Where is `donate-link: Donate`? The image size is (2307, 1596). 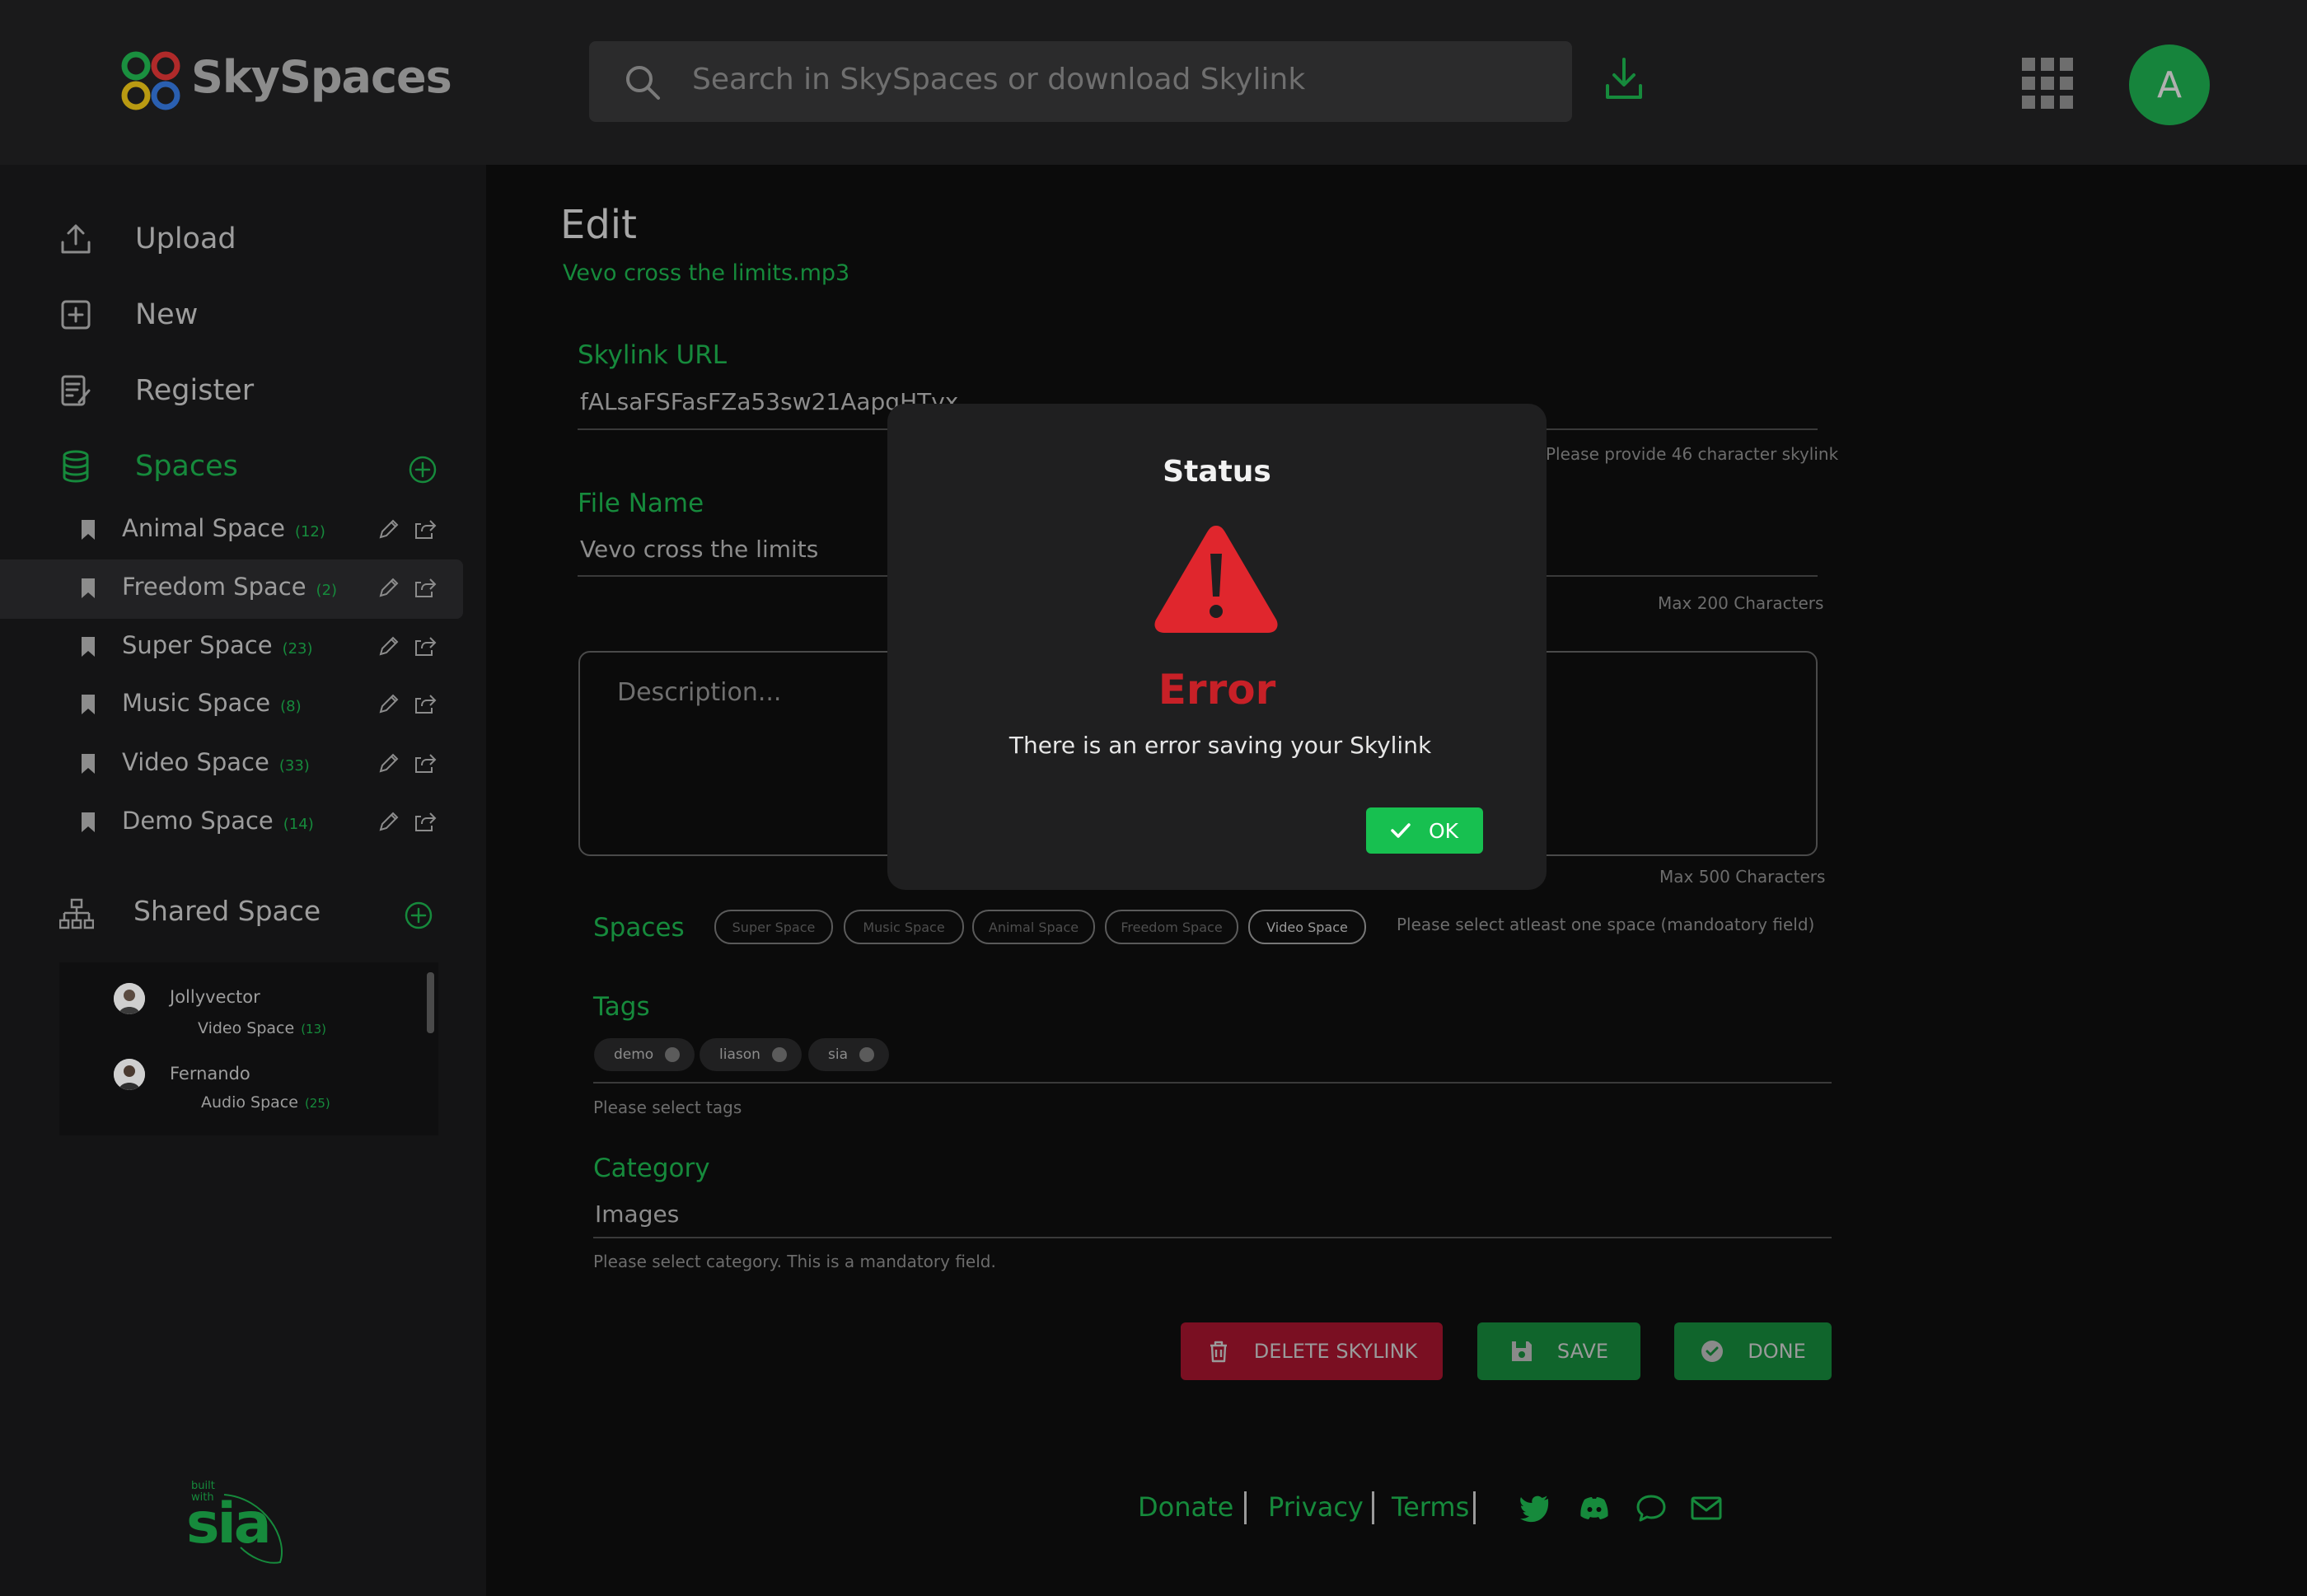 donate-link: Donate is located at coordinates (1185, 1507).